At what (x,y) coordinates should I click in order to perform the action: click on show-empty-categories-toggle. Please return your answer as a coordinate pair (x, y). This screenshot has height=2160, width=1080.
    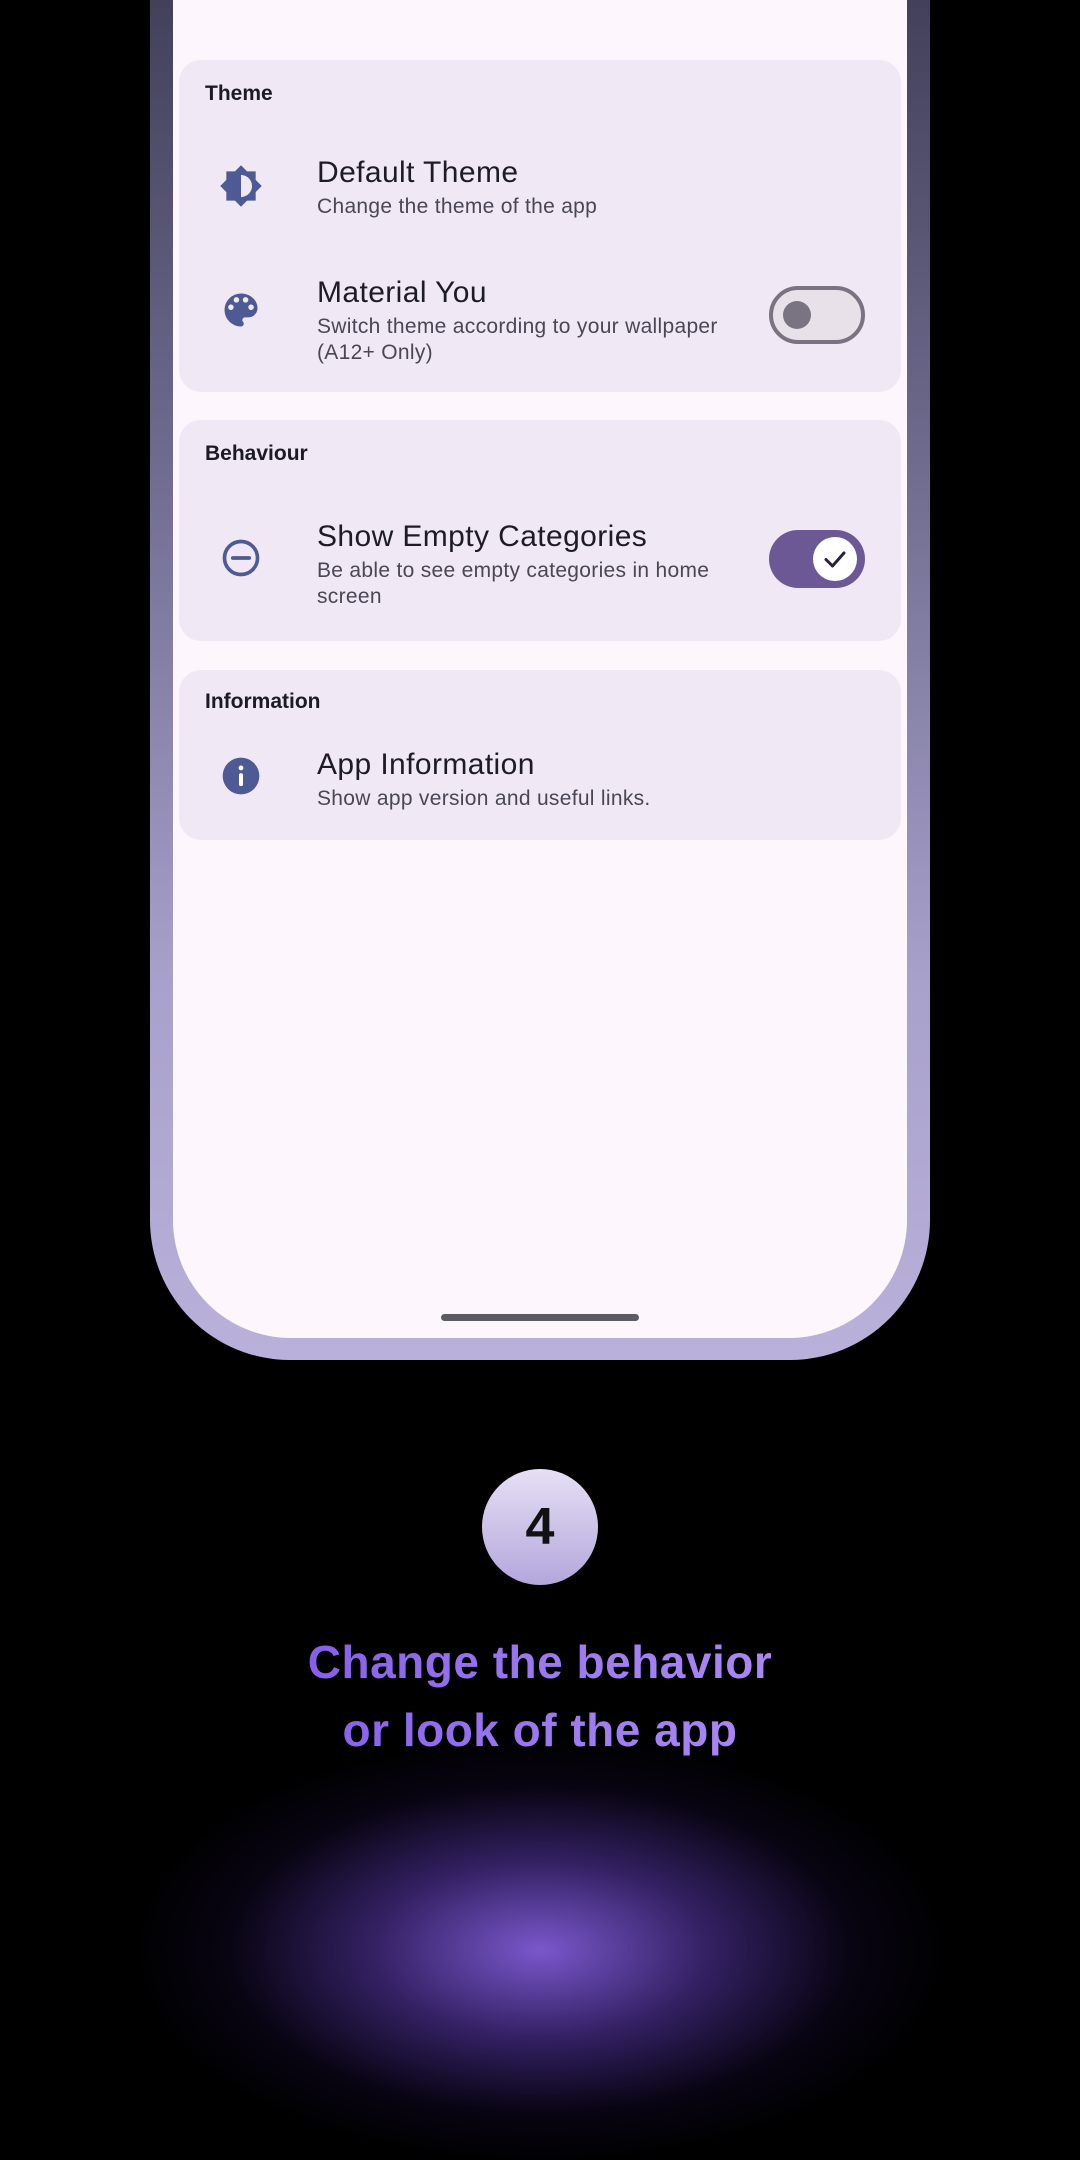
    Looking at the image, I should click on (817, 559).